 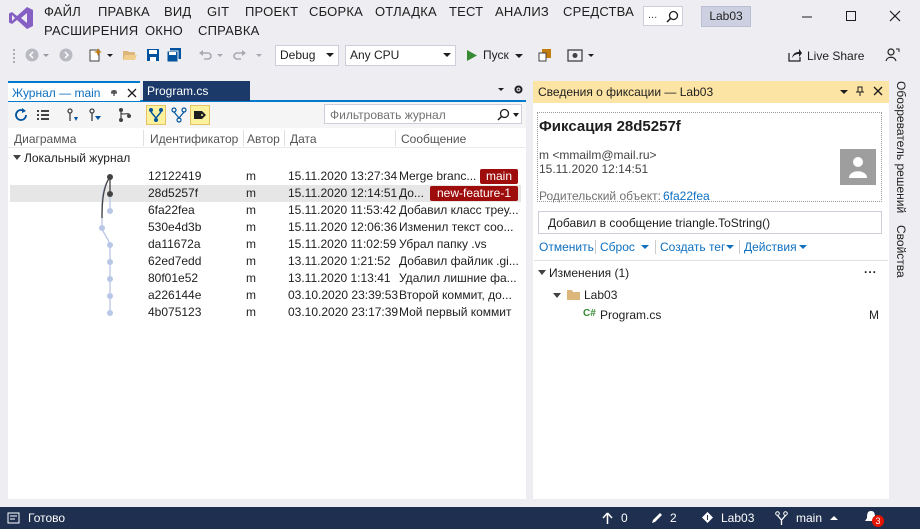 What do you see at coordinates (851, 16) in the screenshot?
I see `maximize-icon` at bounding box center [851, 16].